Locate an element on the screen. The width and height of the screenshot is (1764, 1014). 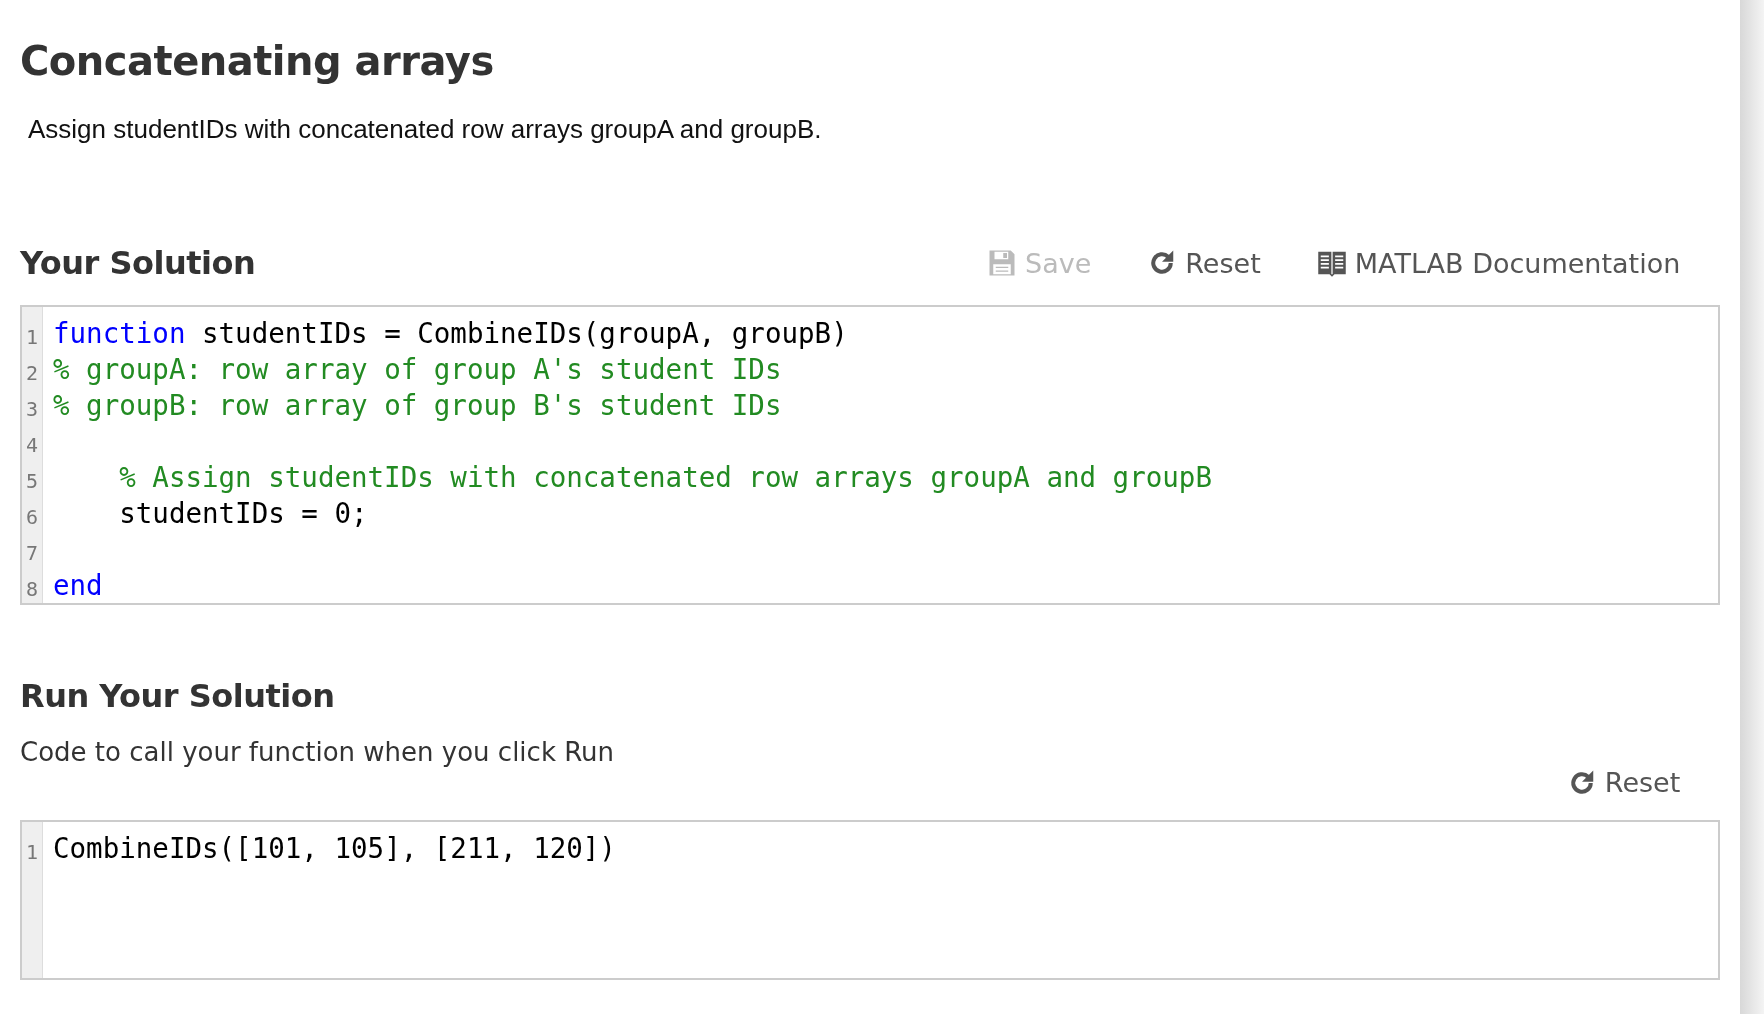
line-number: 3 is located at coordinates (31, 409).